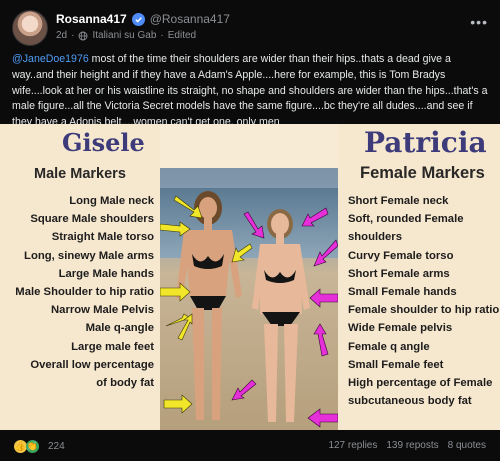  I want to click on female-marker-label: Wide Female pelvis, so click(400, 328).